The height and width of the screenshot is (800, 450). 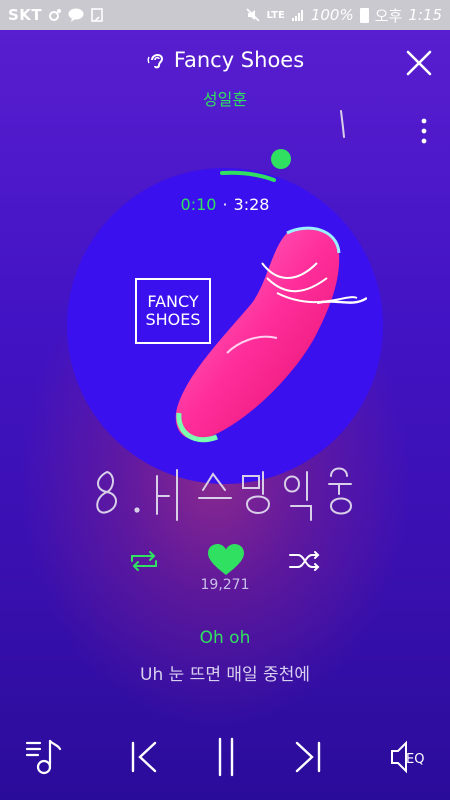 What do you see at coordinates (424, 131) in the screenshot?
I see `more-options-icon` at bounding box center [424, 131].